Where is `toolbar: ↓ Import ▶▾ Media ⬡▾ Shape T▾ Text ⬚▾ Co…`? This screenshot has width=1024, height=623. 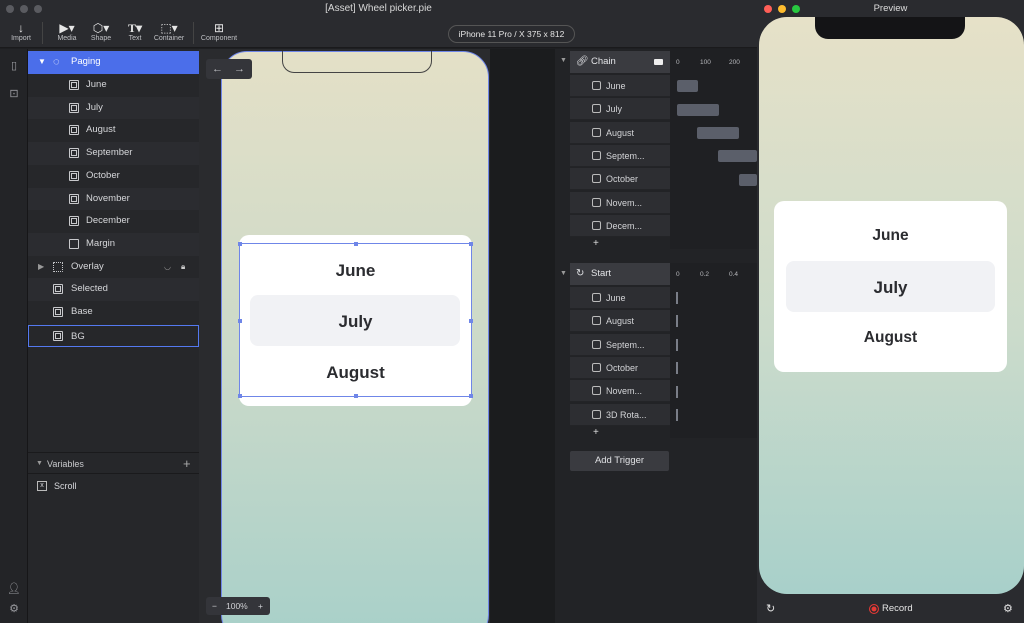 toolbar: ↓ Import ▶▾ Media ⬡▾ Shape T▾ Text ⬚▾ Co… is located at coordinates (378, 33).